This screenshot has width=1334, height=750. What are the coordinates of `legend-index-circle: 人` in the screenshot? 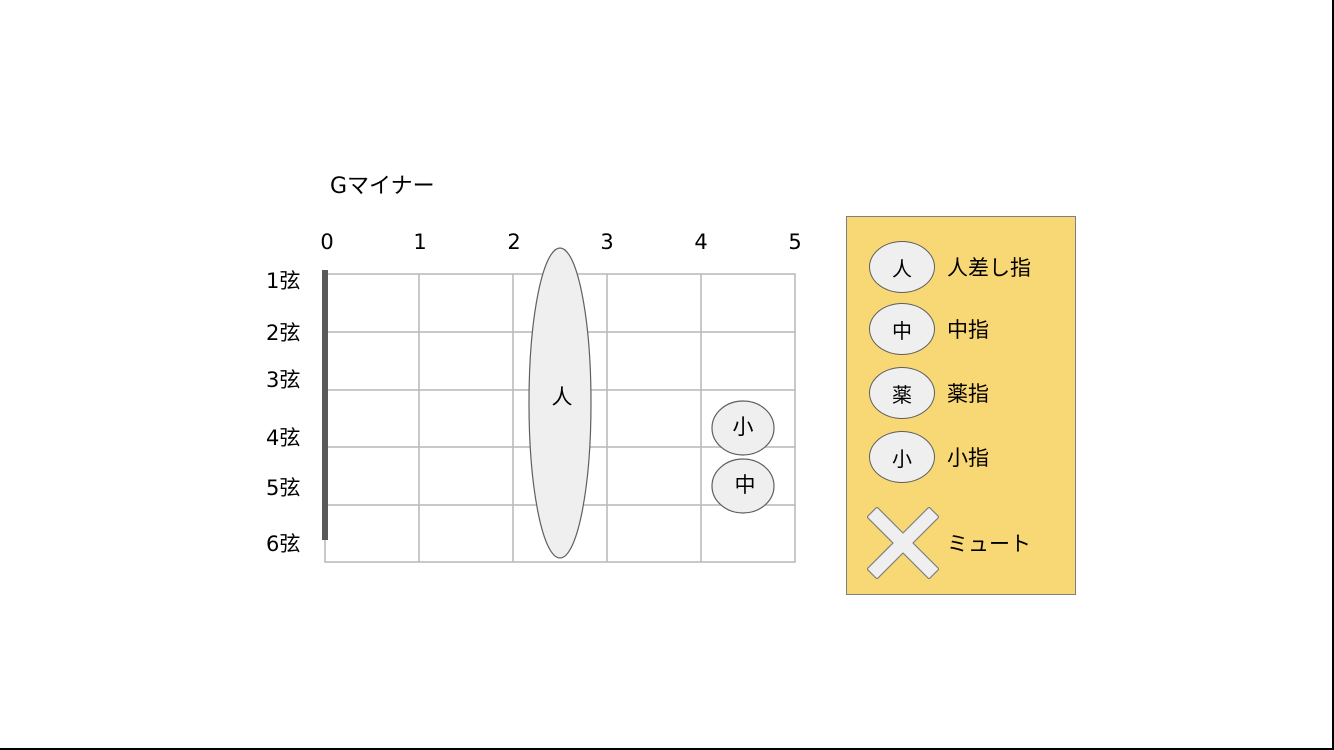 It's located at (902, 267).